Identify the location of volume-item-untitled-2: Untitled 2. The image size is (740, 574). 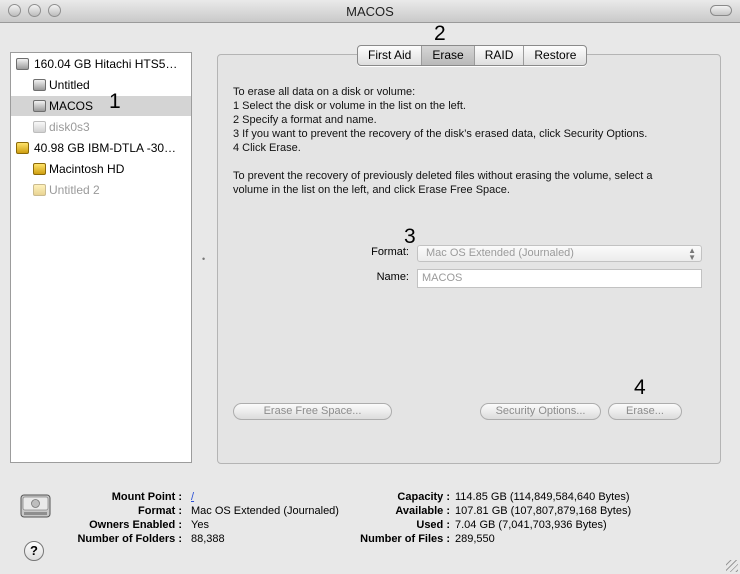
(101, 190).